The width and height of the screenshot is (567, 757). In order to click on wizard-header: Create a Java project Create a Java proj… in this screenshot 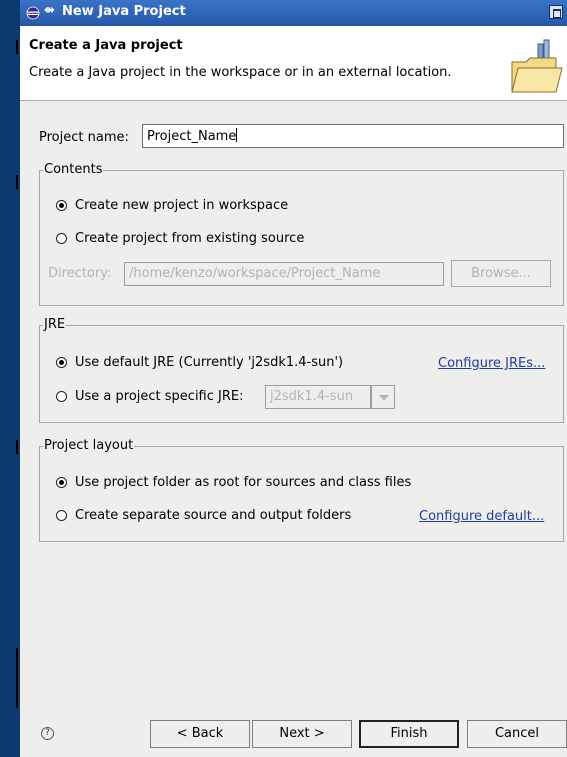, I will do `click(293, 63)`.